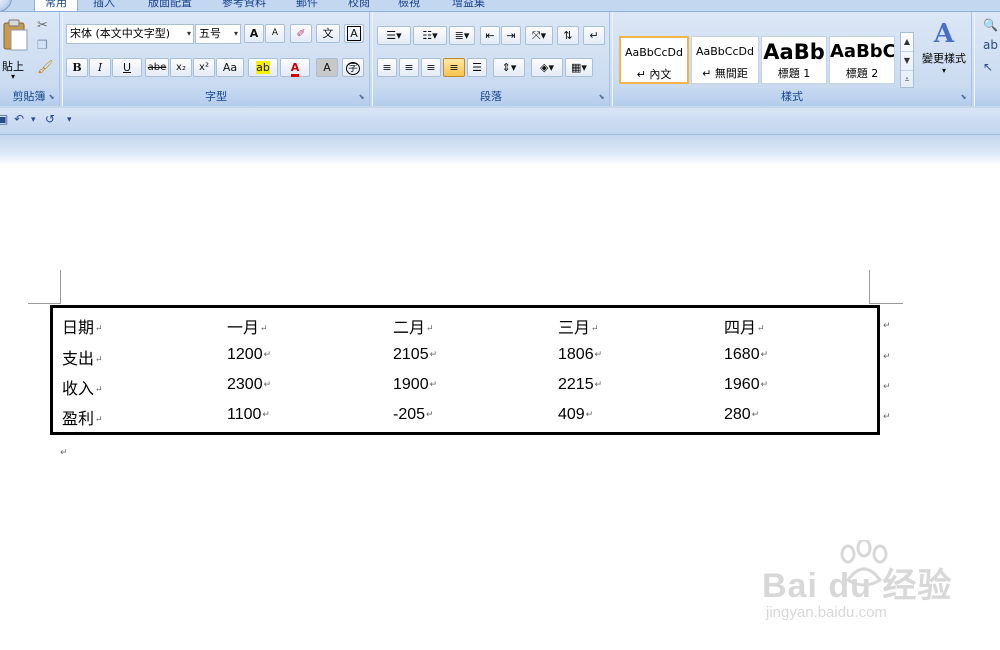 The height and width of the screenshot is (650, 1000). Describe the element at coordinates (275, 33) in the screenshot. I see `shrink-font-button: A` at that location.